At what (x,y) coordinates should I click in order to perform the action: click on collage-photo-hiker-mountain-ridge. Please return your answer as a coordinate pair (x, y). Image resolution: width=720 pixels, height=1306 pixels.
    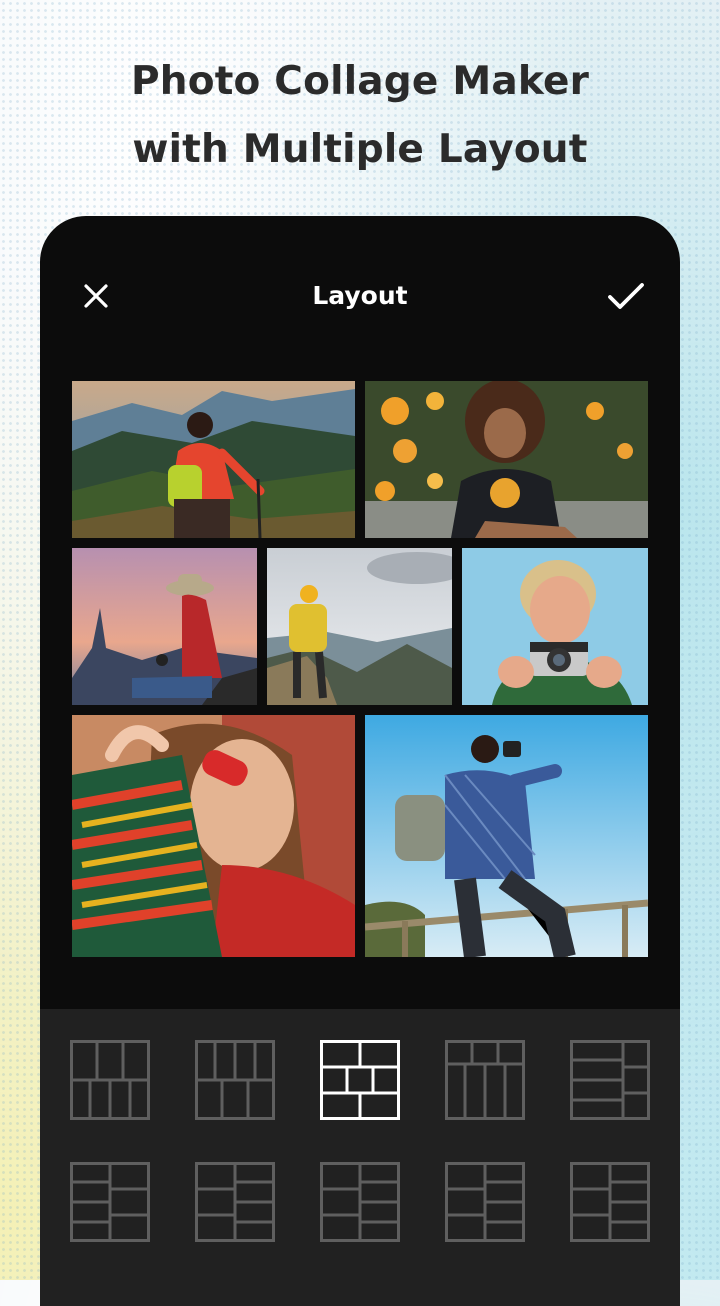
    Looking at the image, I should click on (359, 626).